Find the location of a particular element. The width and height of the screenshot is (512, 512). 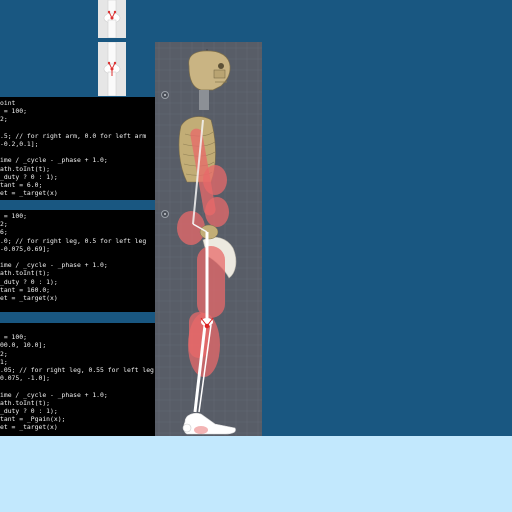

thigh-muscle is located at coordinates (211, 282).